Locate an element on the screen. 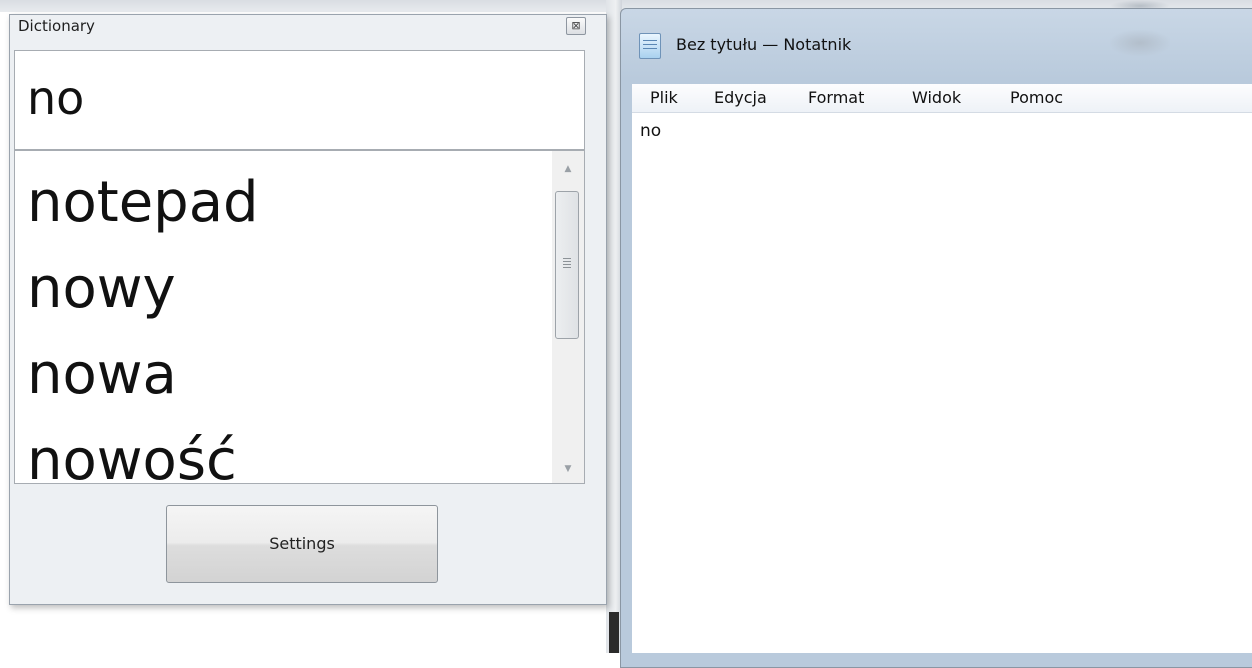 Image resolution: width=1252 pixels, height=668 pixels. notepad-title: Bez tytułu — Notatnik is located at coordinates (764, 44).